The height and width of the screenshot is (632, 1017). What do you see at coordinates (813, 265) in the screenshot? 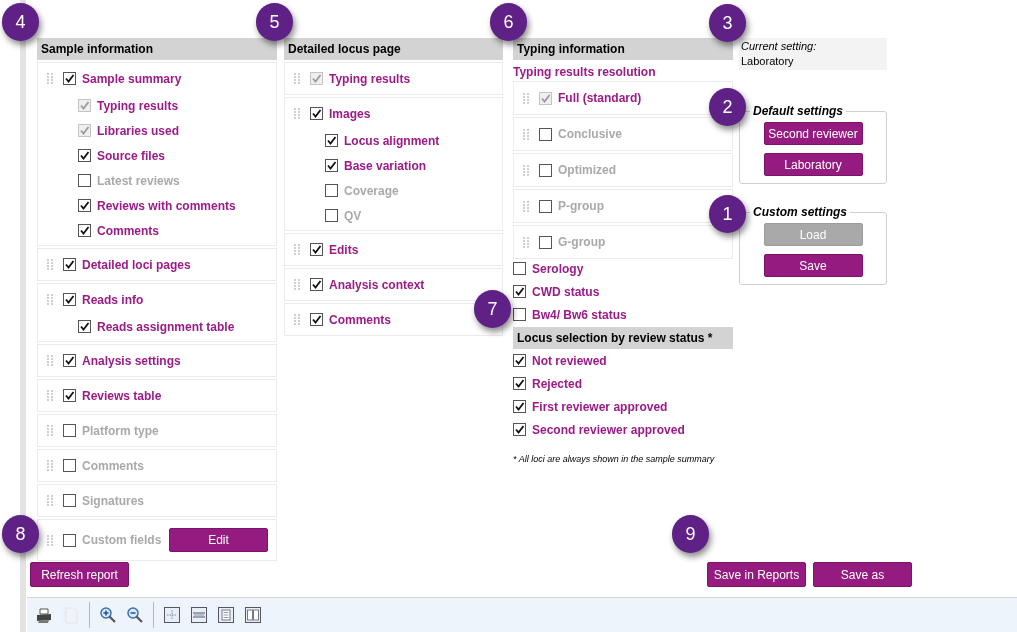
I see `settings-button: Save` at bounding box center [813, 265].